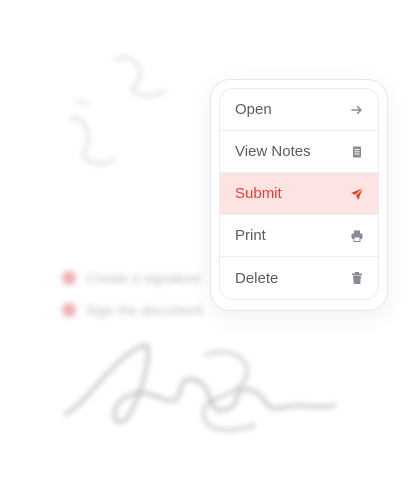  What do you see at coordinates (117, 110) in the screenshot?
I see `sketch-illustration` at bounding box center [117, 110].